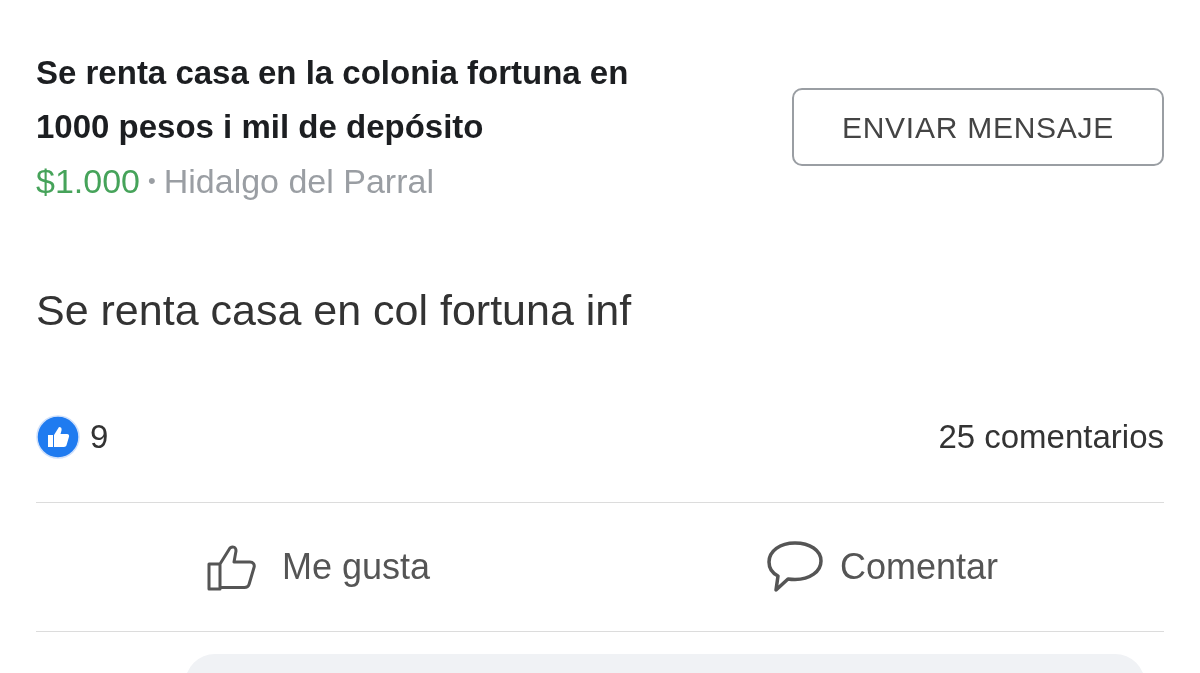 This screenshot has width=1200, height=673. Describe the element at coordinates (99, 437) in the screenshot. I see `reaction-count: 9` at that location.